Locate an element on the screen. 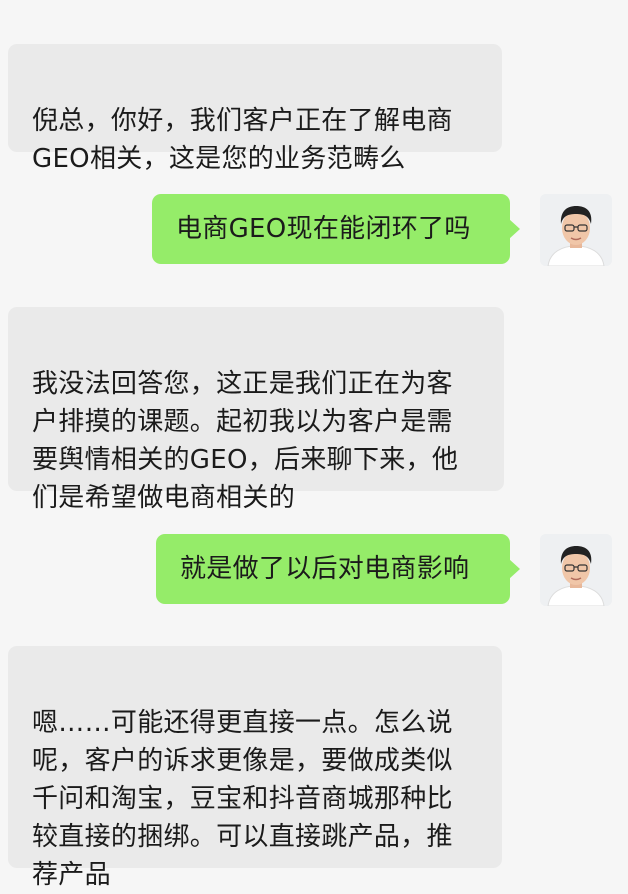 The width and height of the screenshot is (628, 894). sent-message-bubble: 电商GEO现在能闭环了吗 is located at coordinates (336, 229).